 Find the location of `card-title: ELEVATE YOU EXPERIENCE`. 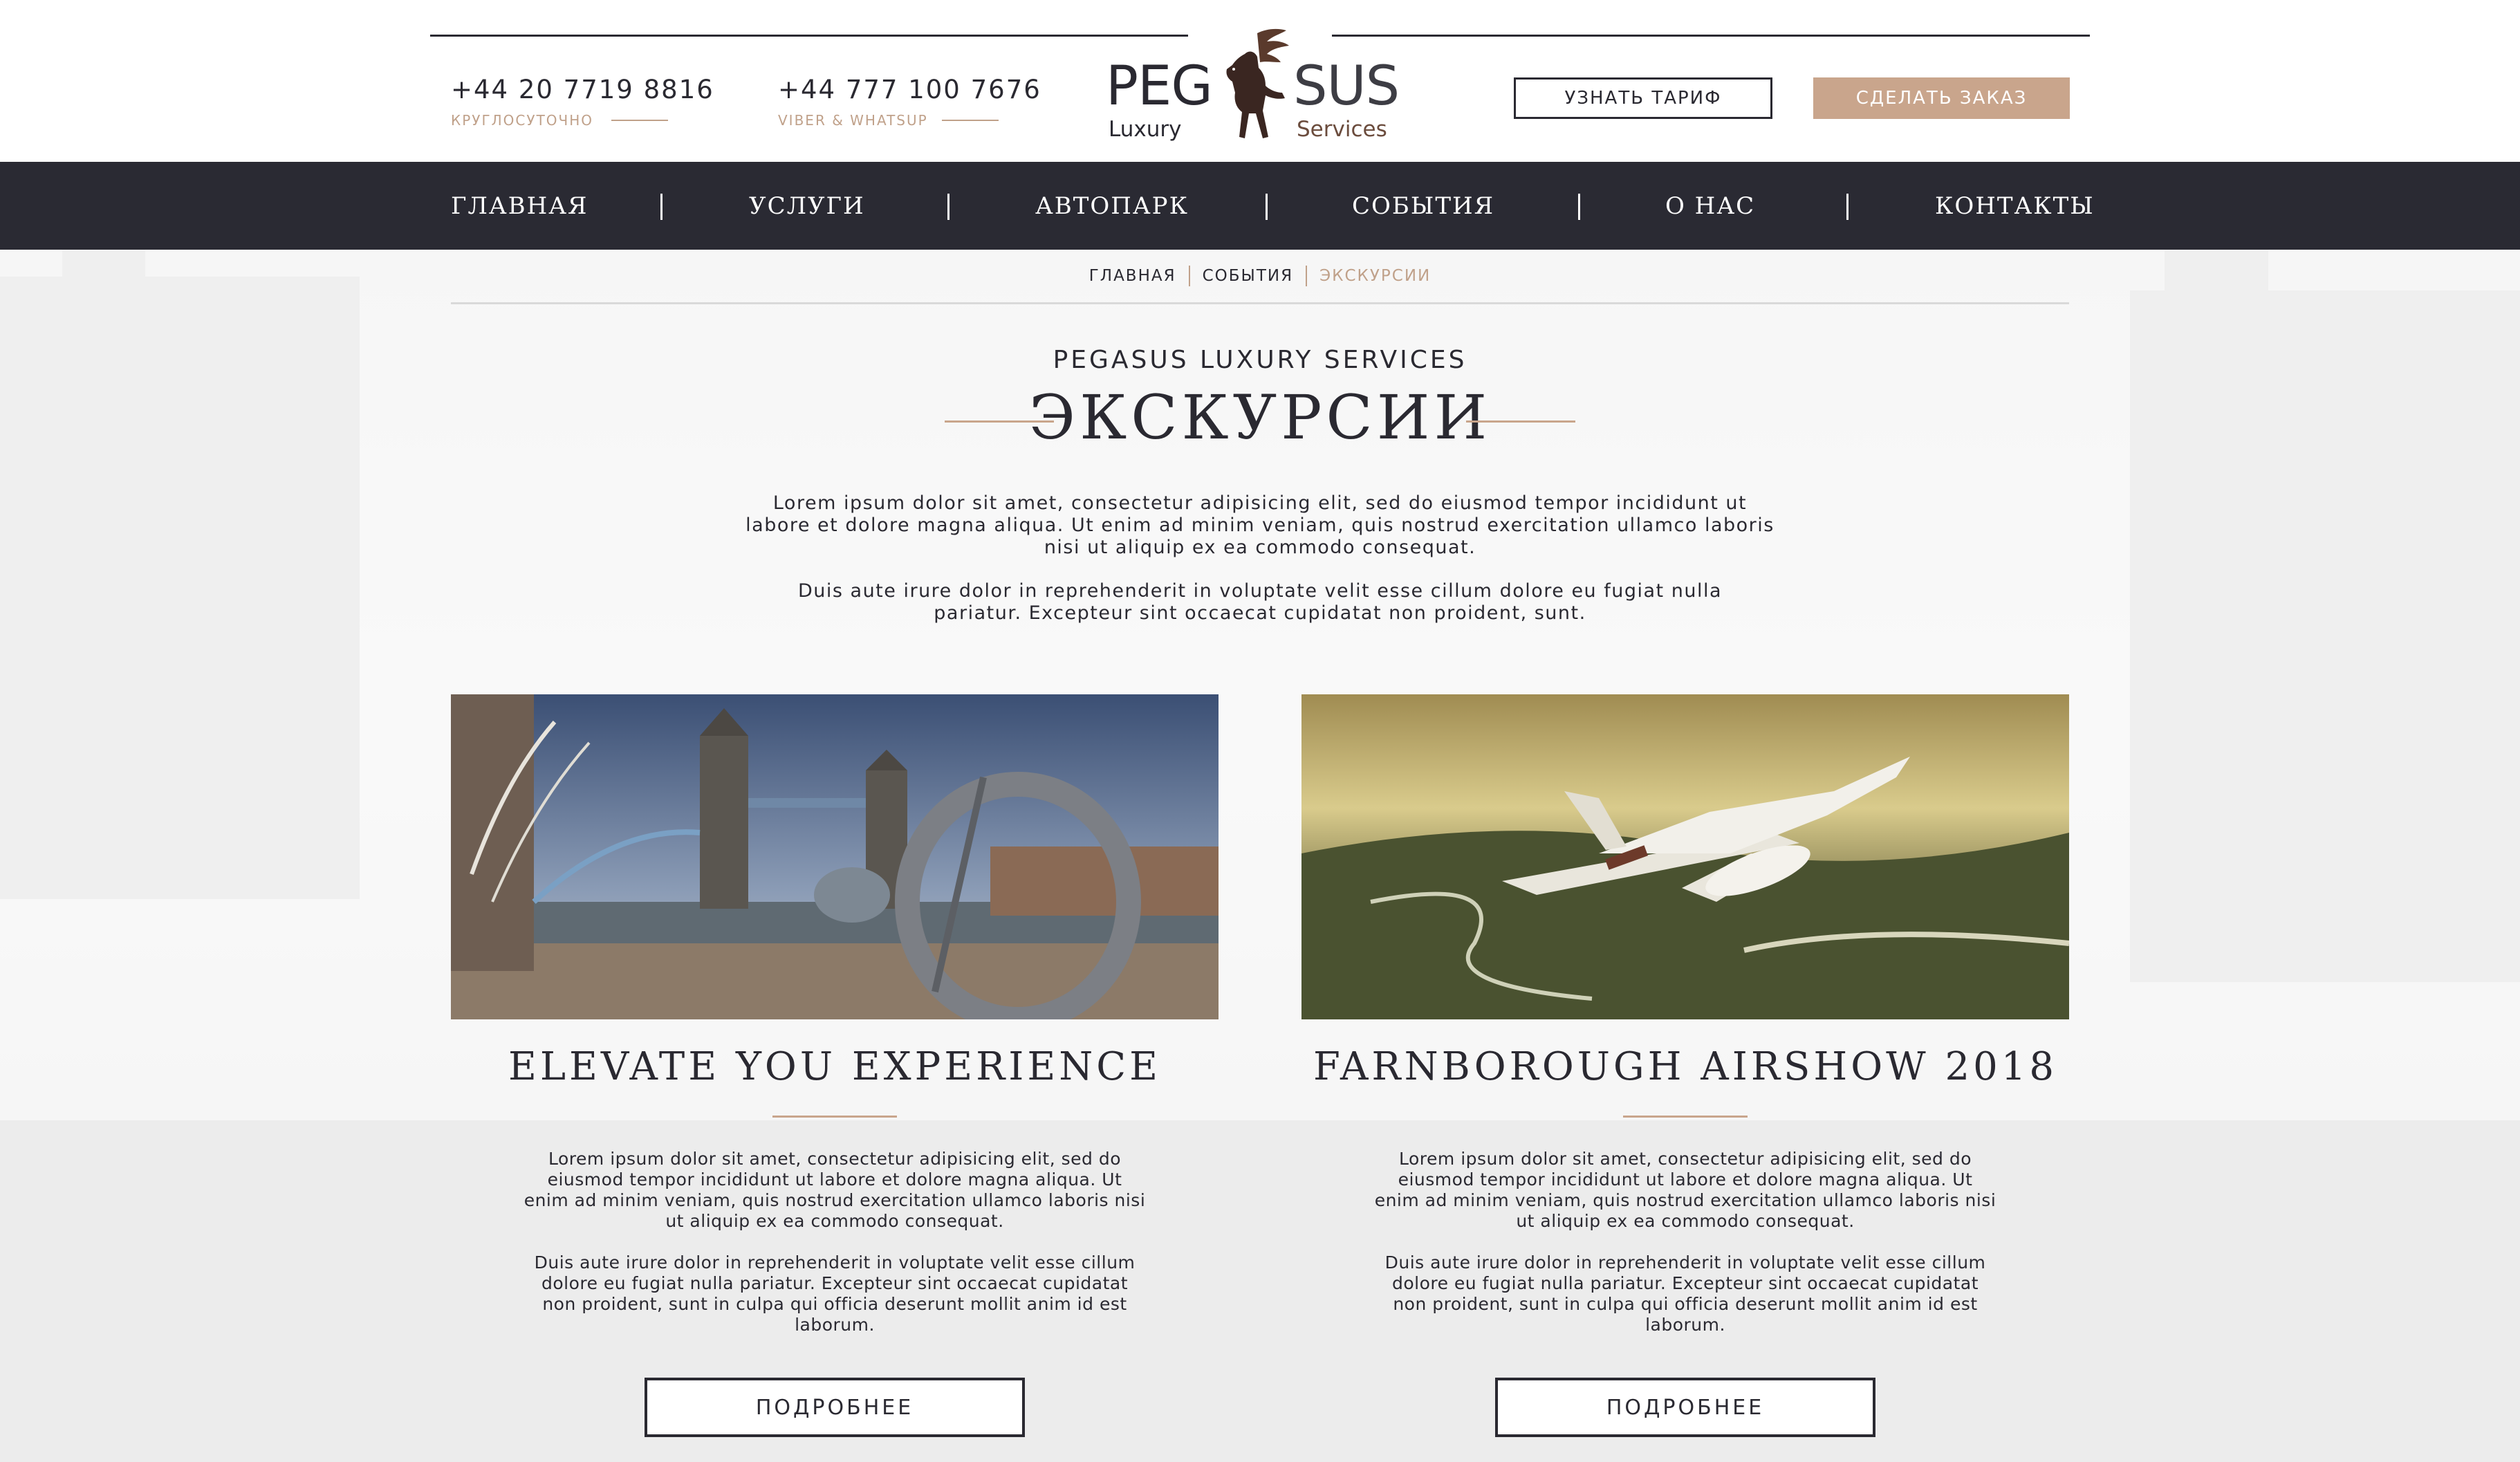

card-title: ELEVATE YOU EXPERIENCE is located at coordinates (835, 1066).